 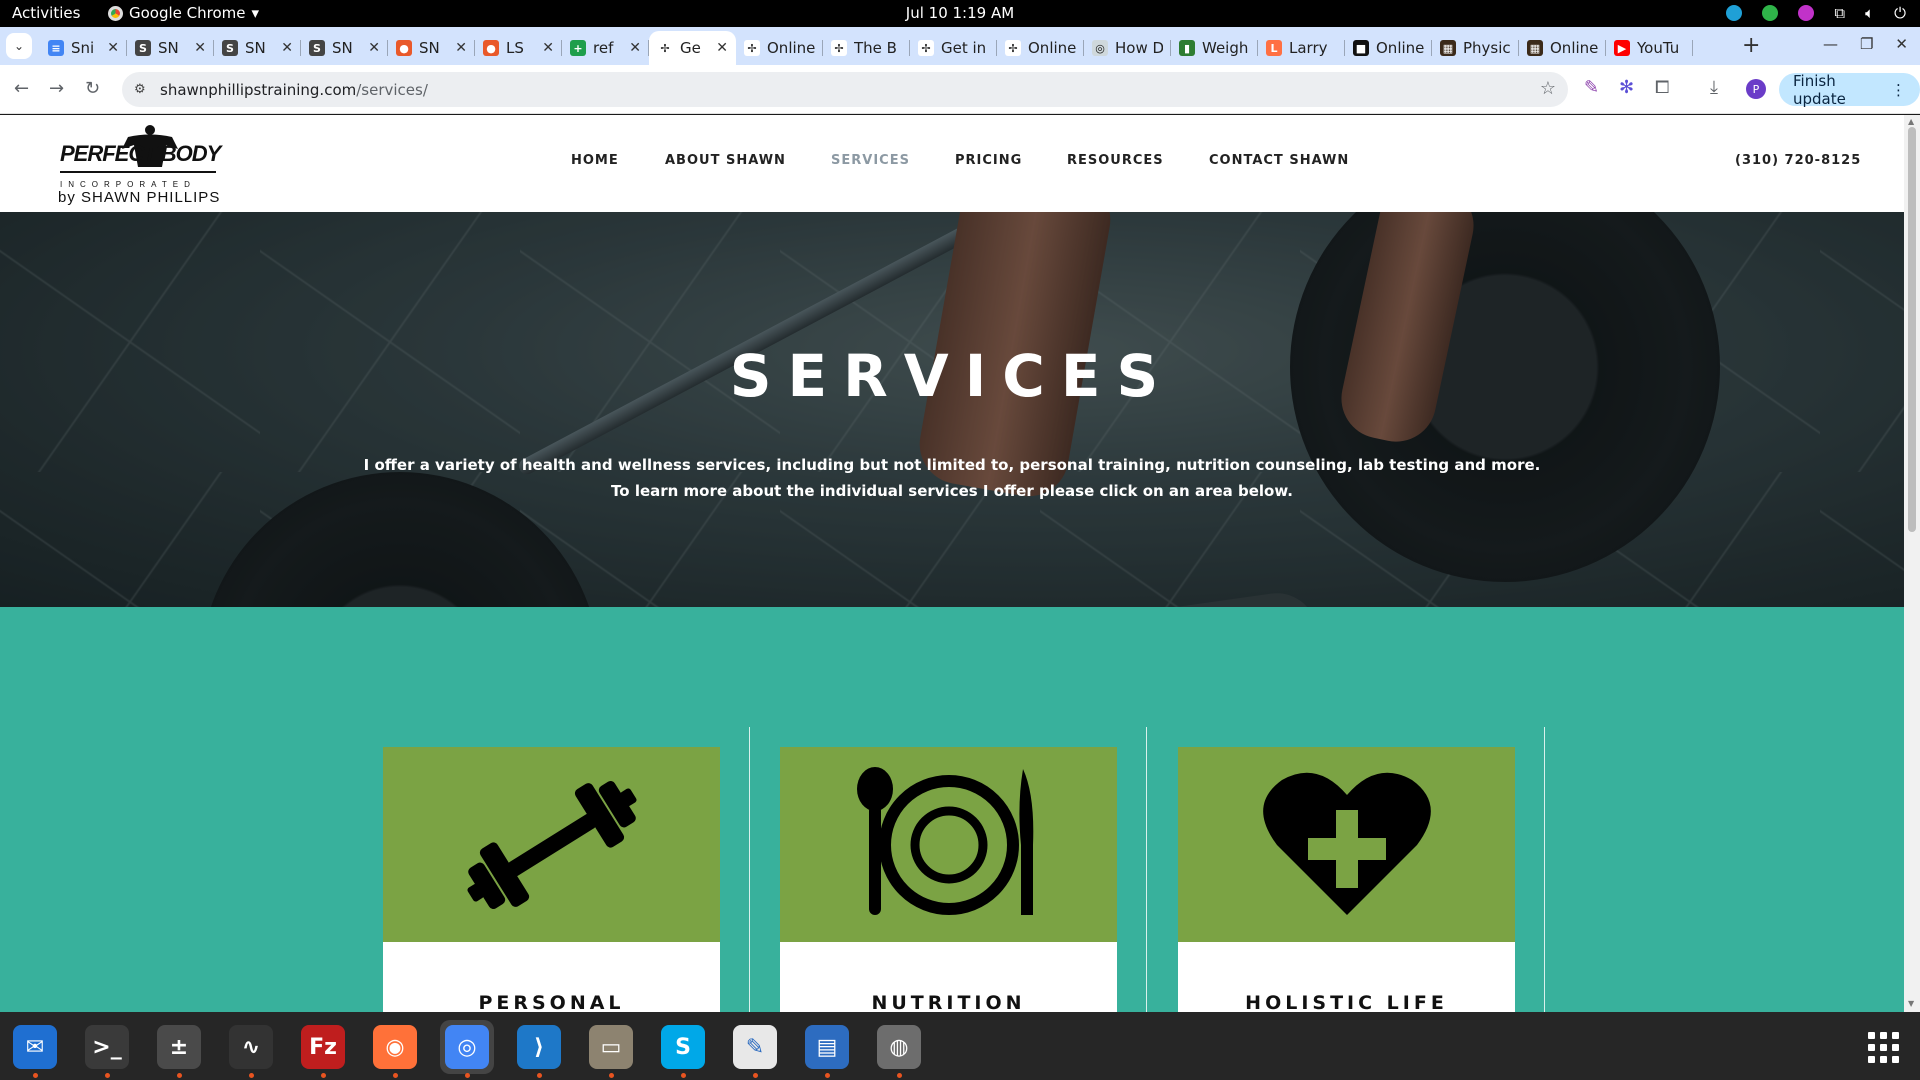 I want to click on column-divider, so click(x=1146, y=869).